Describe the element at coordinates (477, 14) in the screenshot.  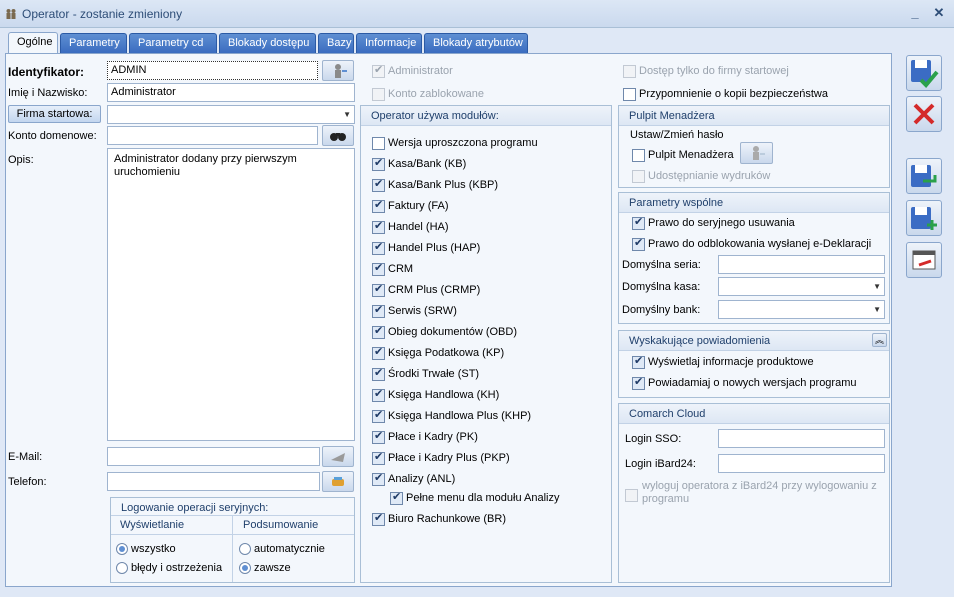
I see `title-bar: Operator - zostanie zmieniony _ ✕` at that location.